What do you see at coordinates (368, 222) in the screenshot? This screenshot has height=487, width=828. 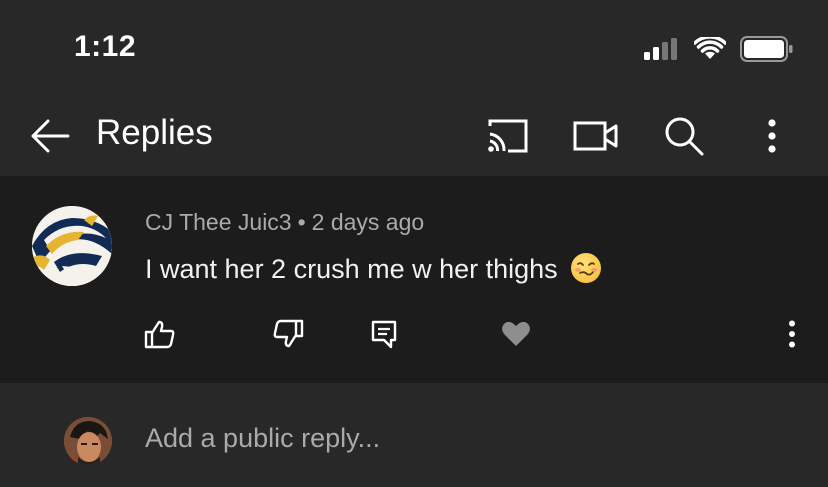 I see `comment-age: 2 days ago` at bounding box center [368, 222].